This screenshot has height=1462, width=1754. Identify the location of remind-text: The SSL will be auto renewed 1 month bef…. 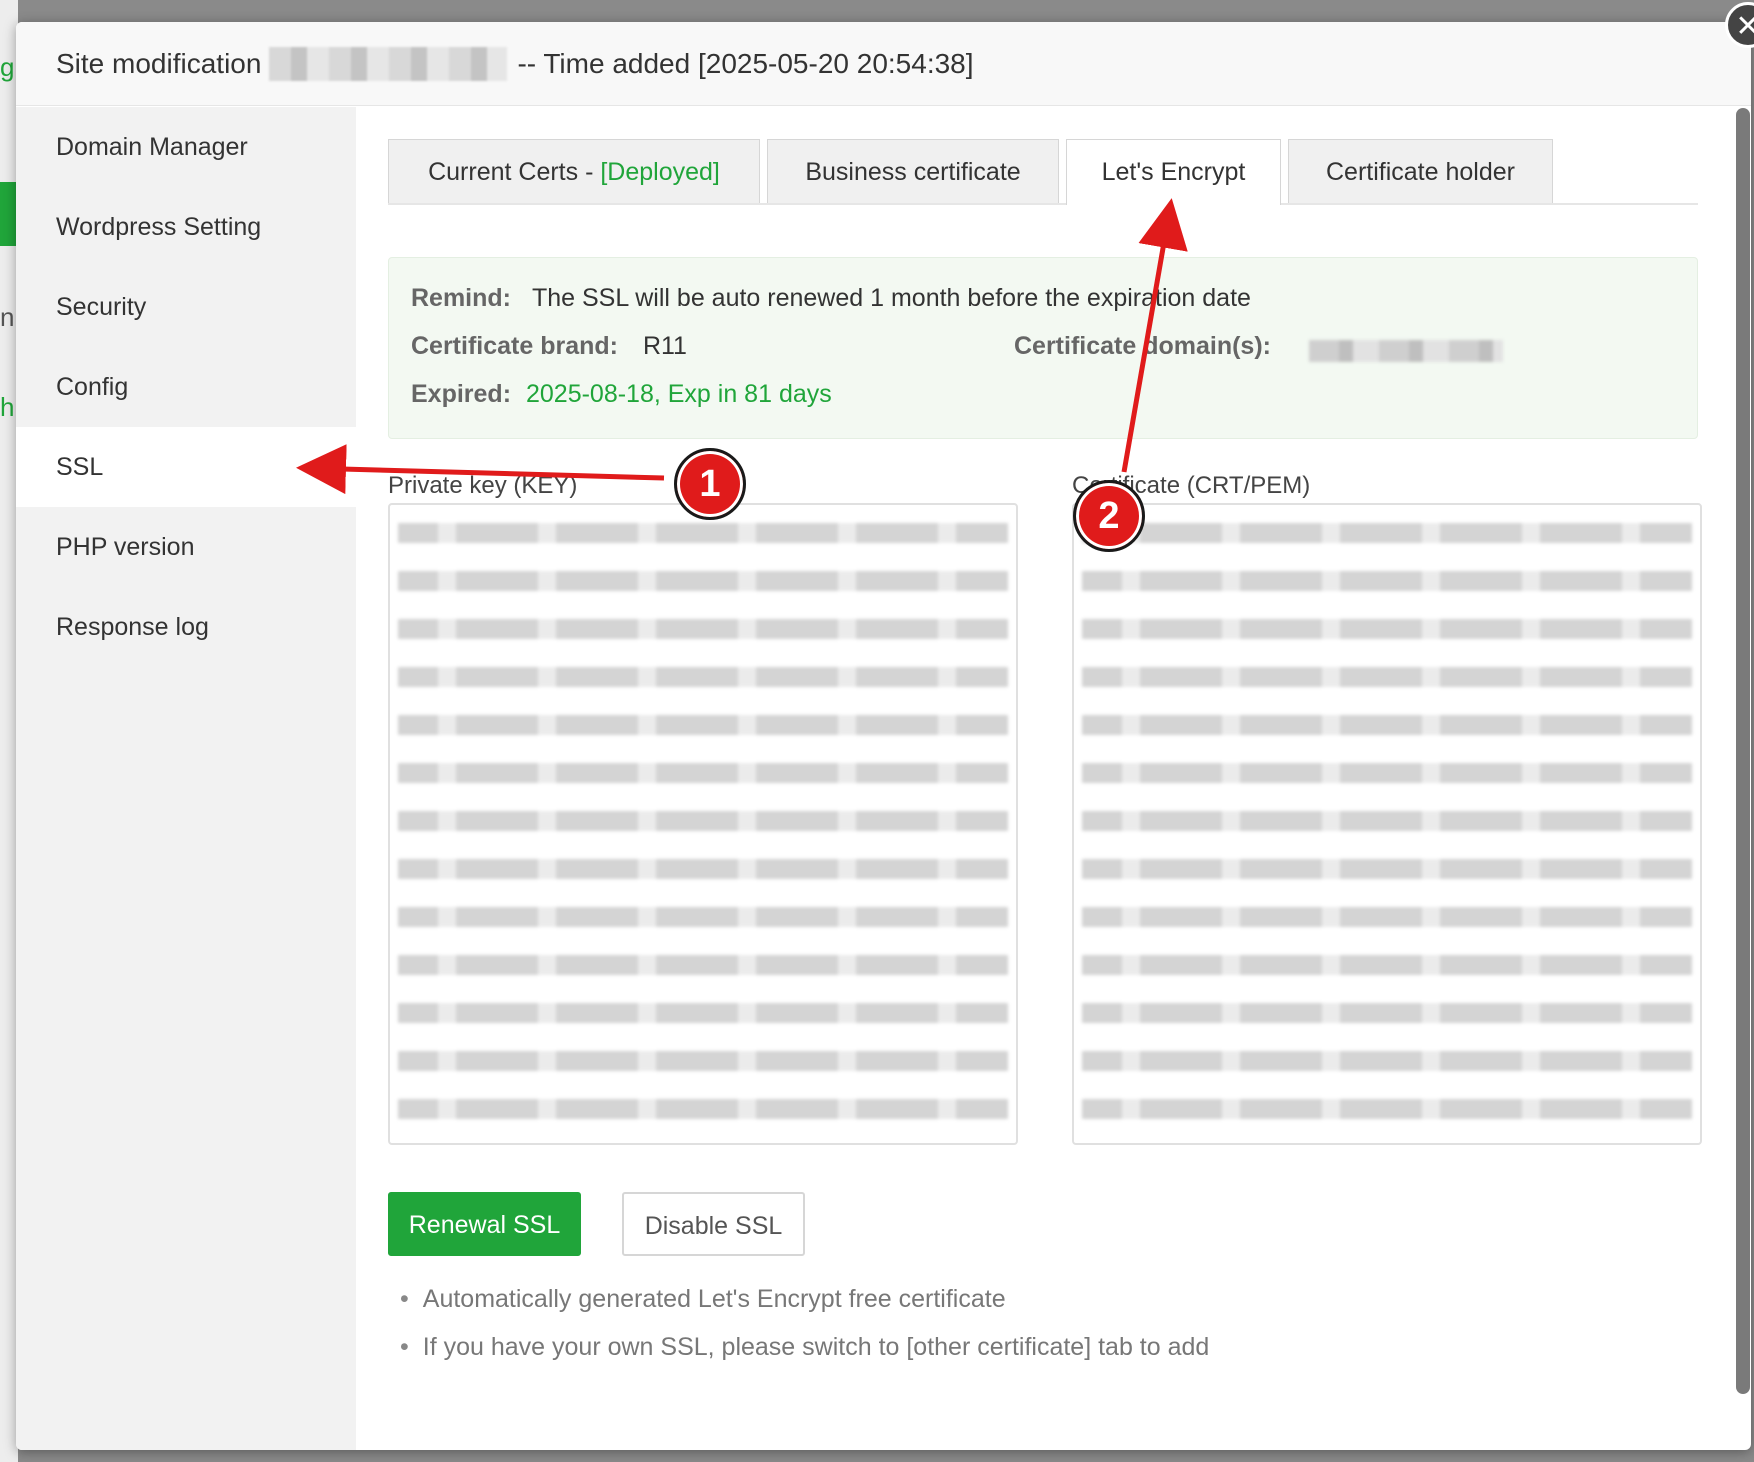
(891, 298).